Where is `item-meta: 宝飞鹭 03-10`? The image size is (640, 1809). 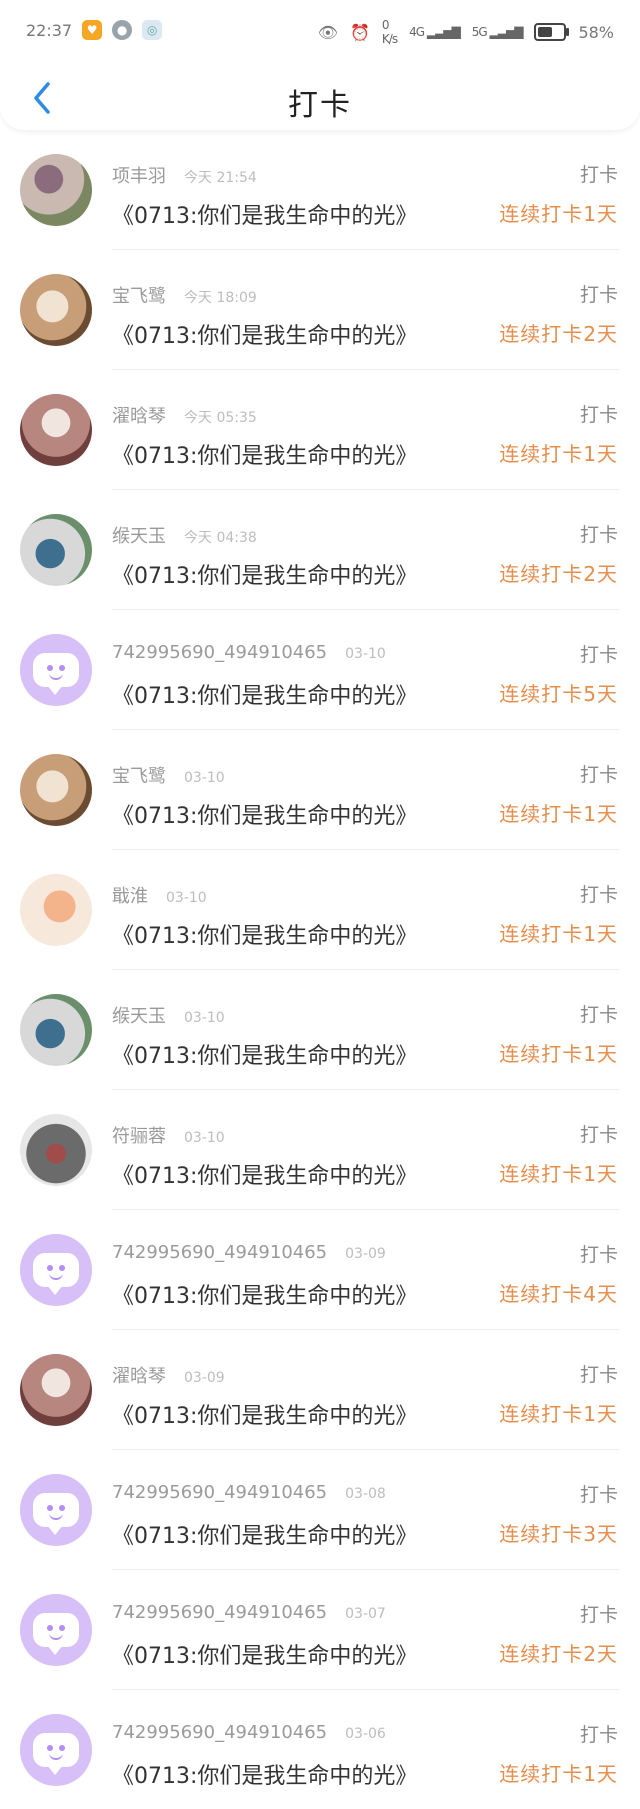
item-meta: 宝飞鹭 03-10 is located at coordinates (168, 775).